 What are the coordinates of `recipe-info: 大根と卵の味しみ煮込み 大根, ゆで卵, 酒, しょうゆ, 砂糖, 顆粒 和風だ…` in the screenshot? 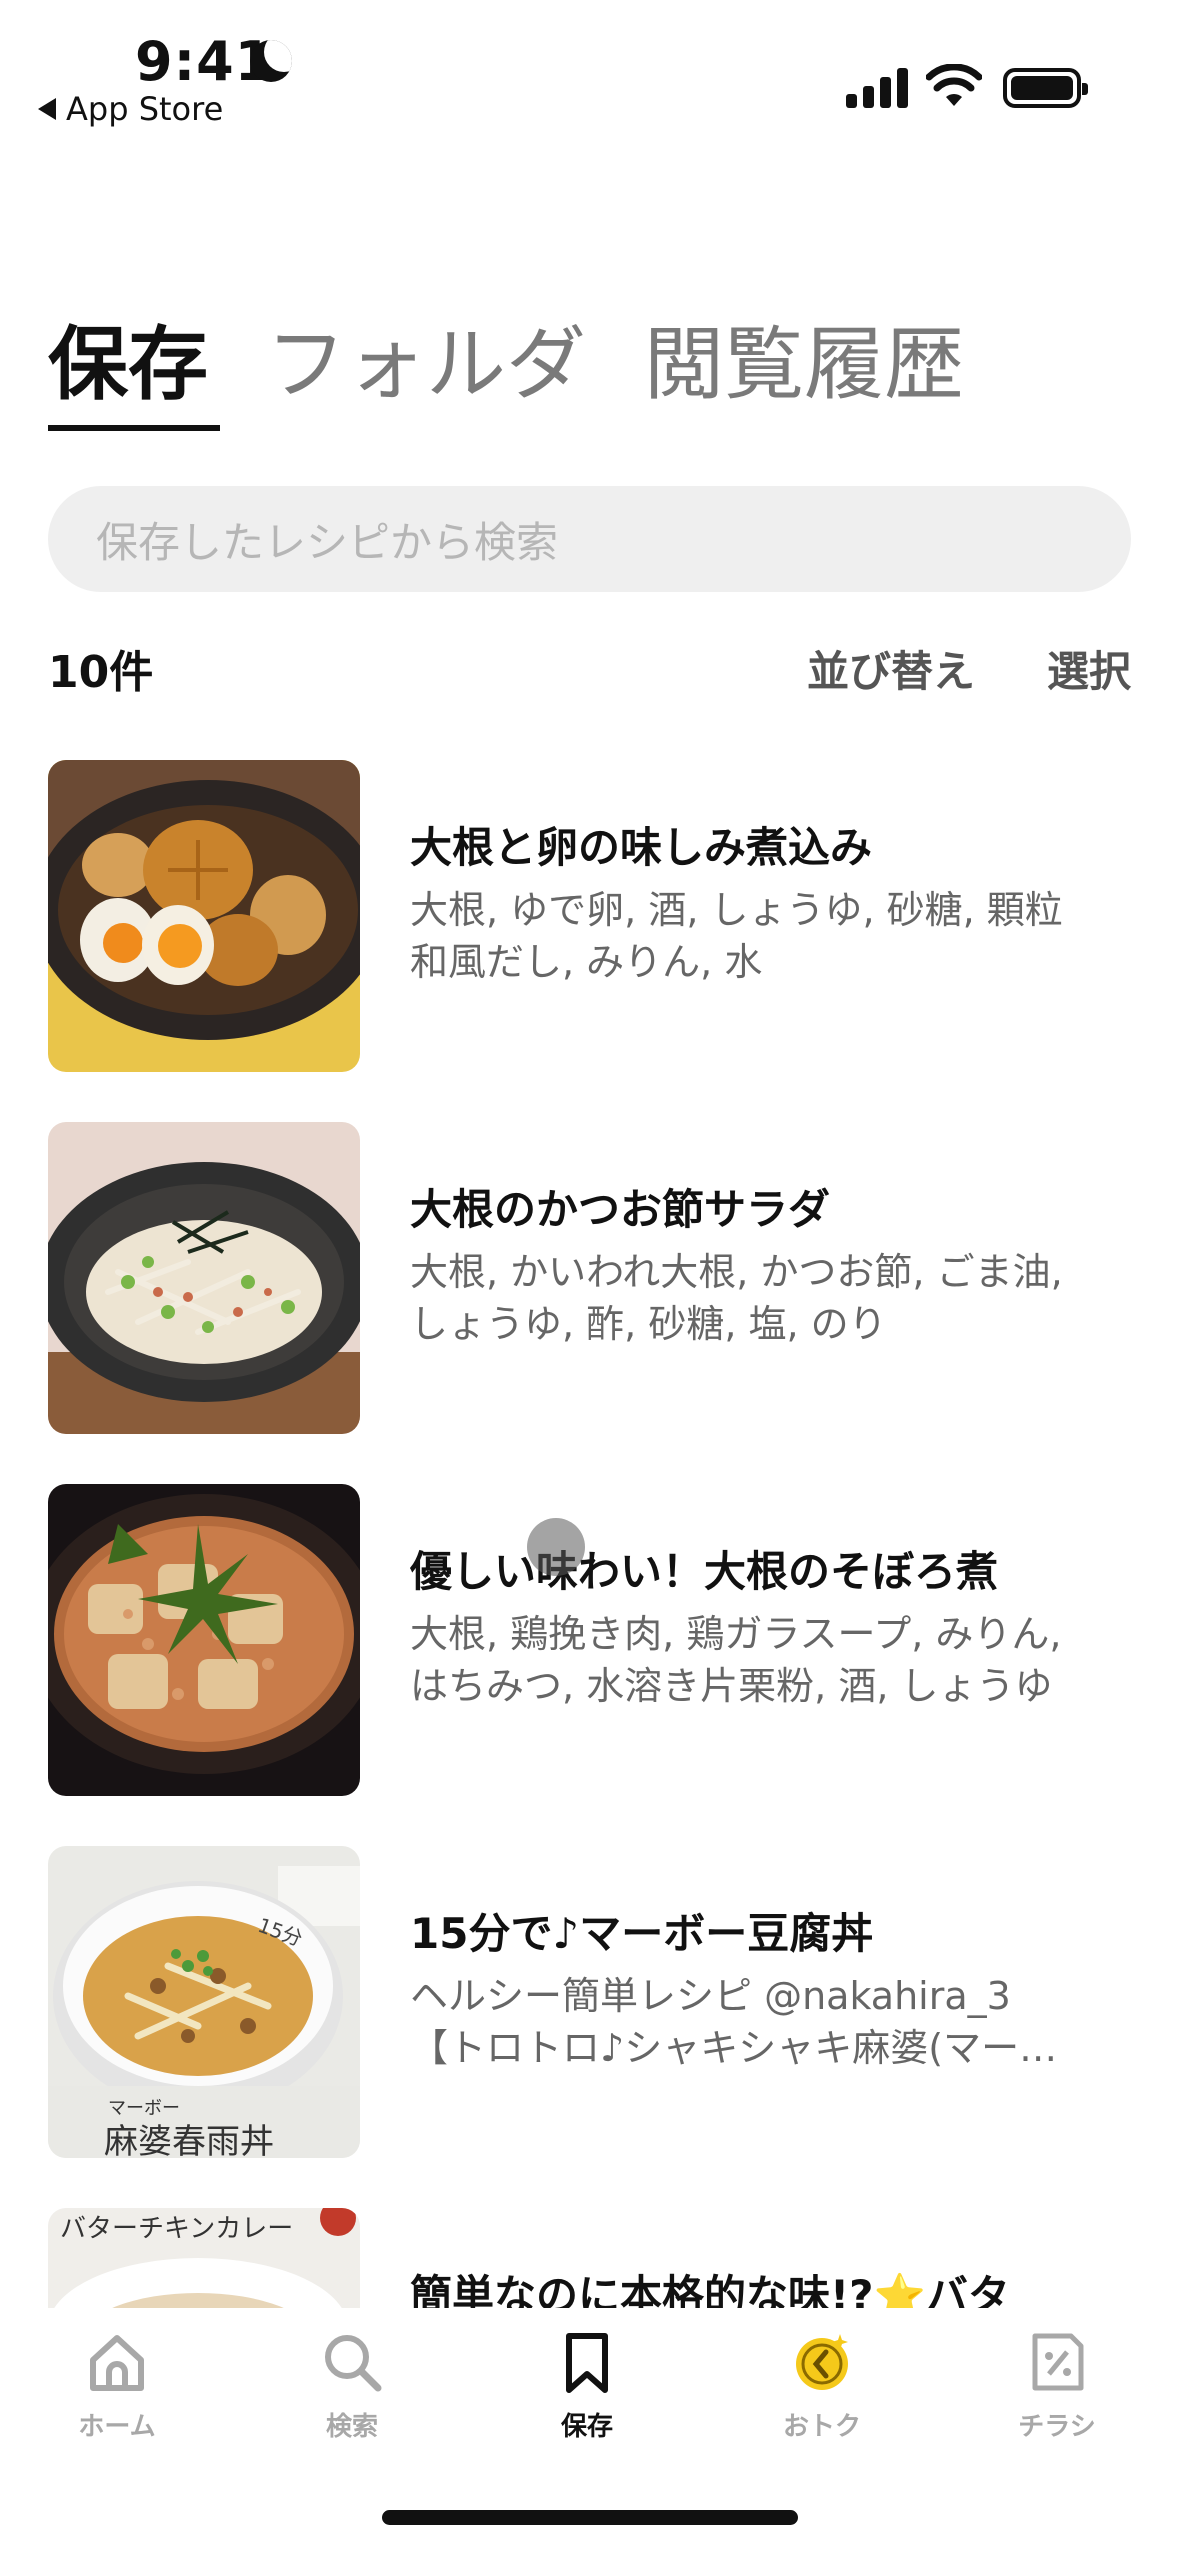 It's located at (780, 904).